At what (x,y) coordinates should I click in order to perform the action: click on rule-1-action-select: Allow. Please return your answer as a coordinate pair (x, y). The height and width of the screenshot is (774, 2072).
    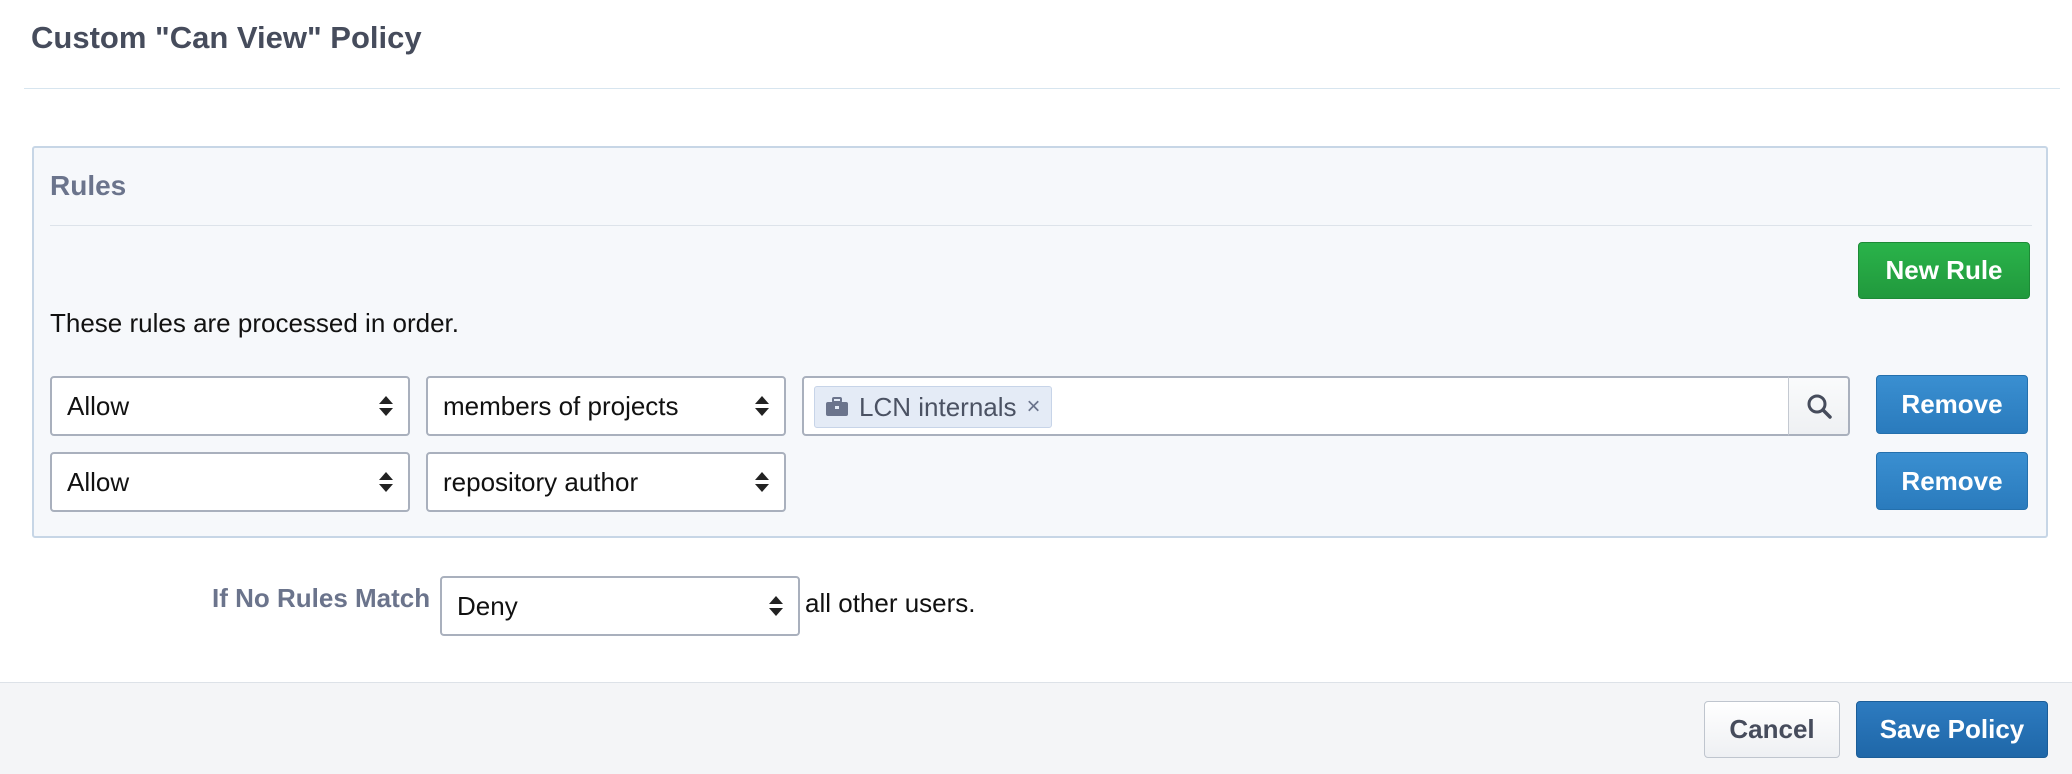
    Looking at the image, I should click on (230, 406).